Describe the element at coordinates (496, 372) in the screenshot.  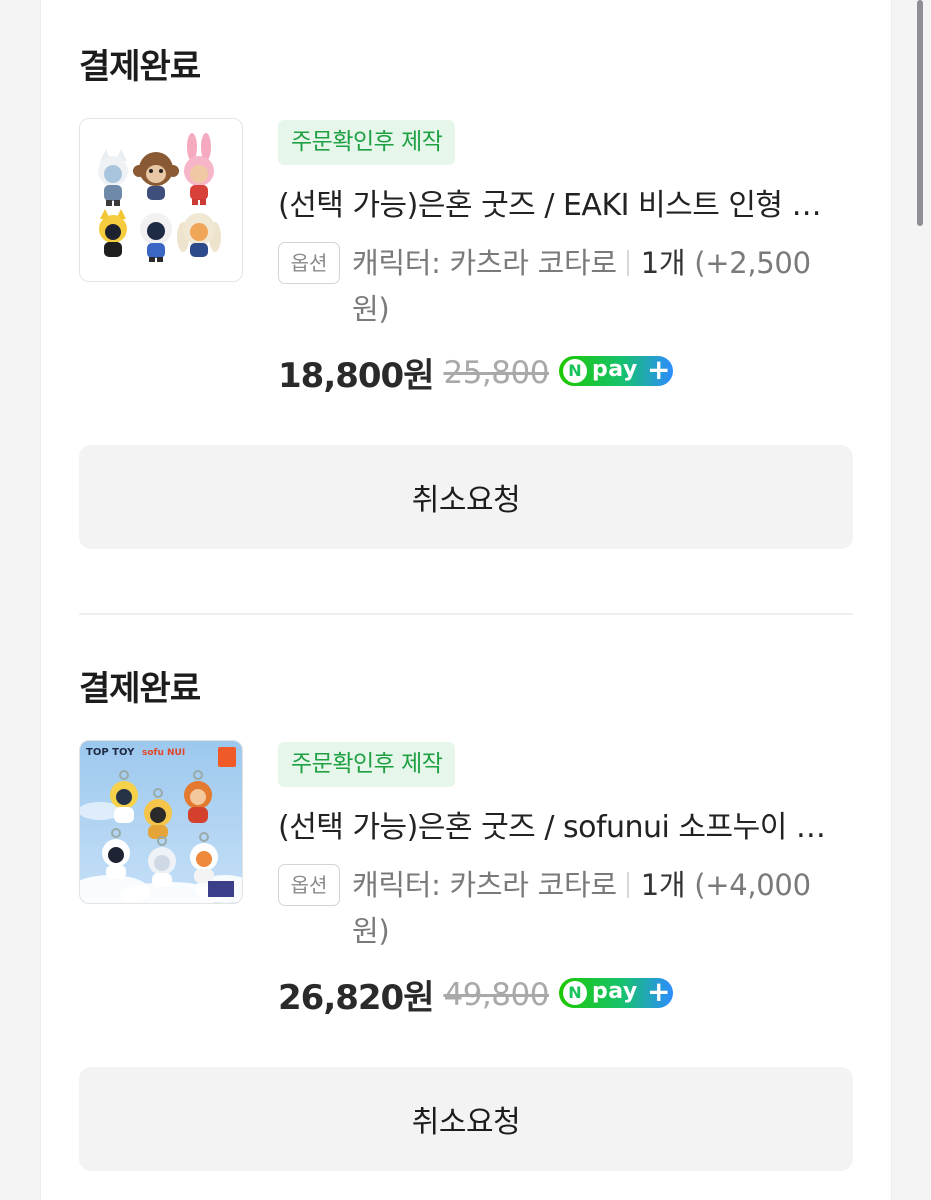
I see `original-price: 25,800` at that location.